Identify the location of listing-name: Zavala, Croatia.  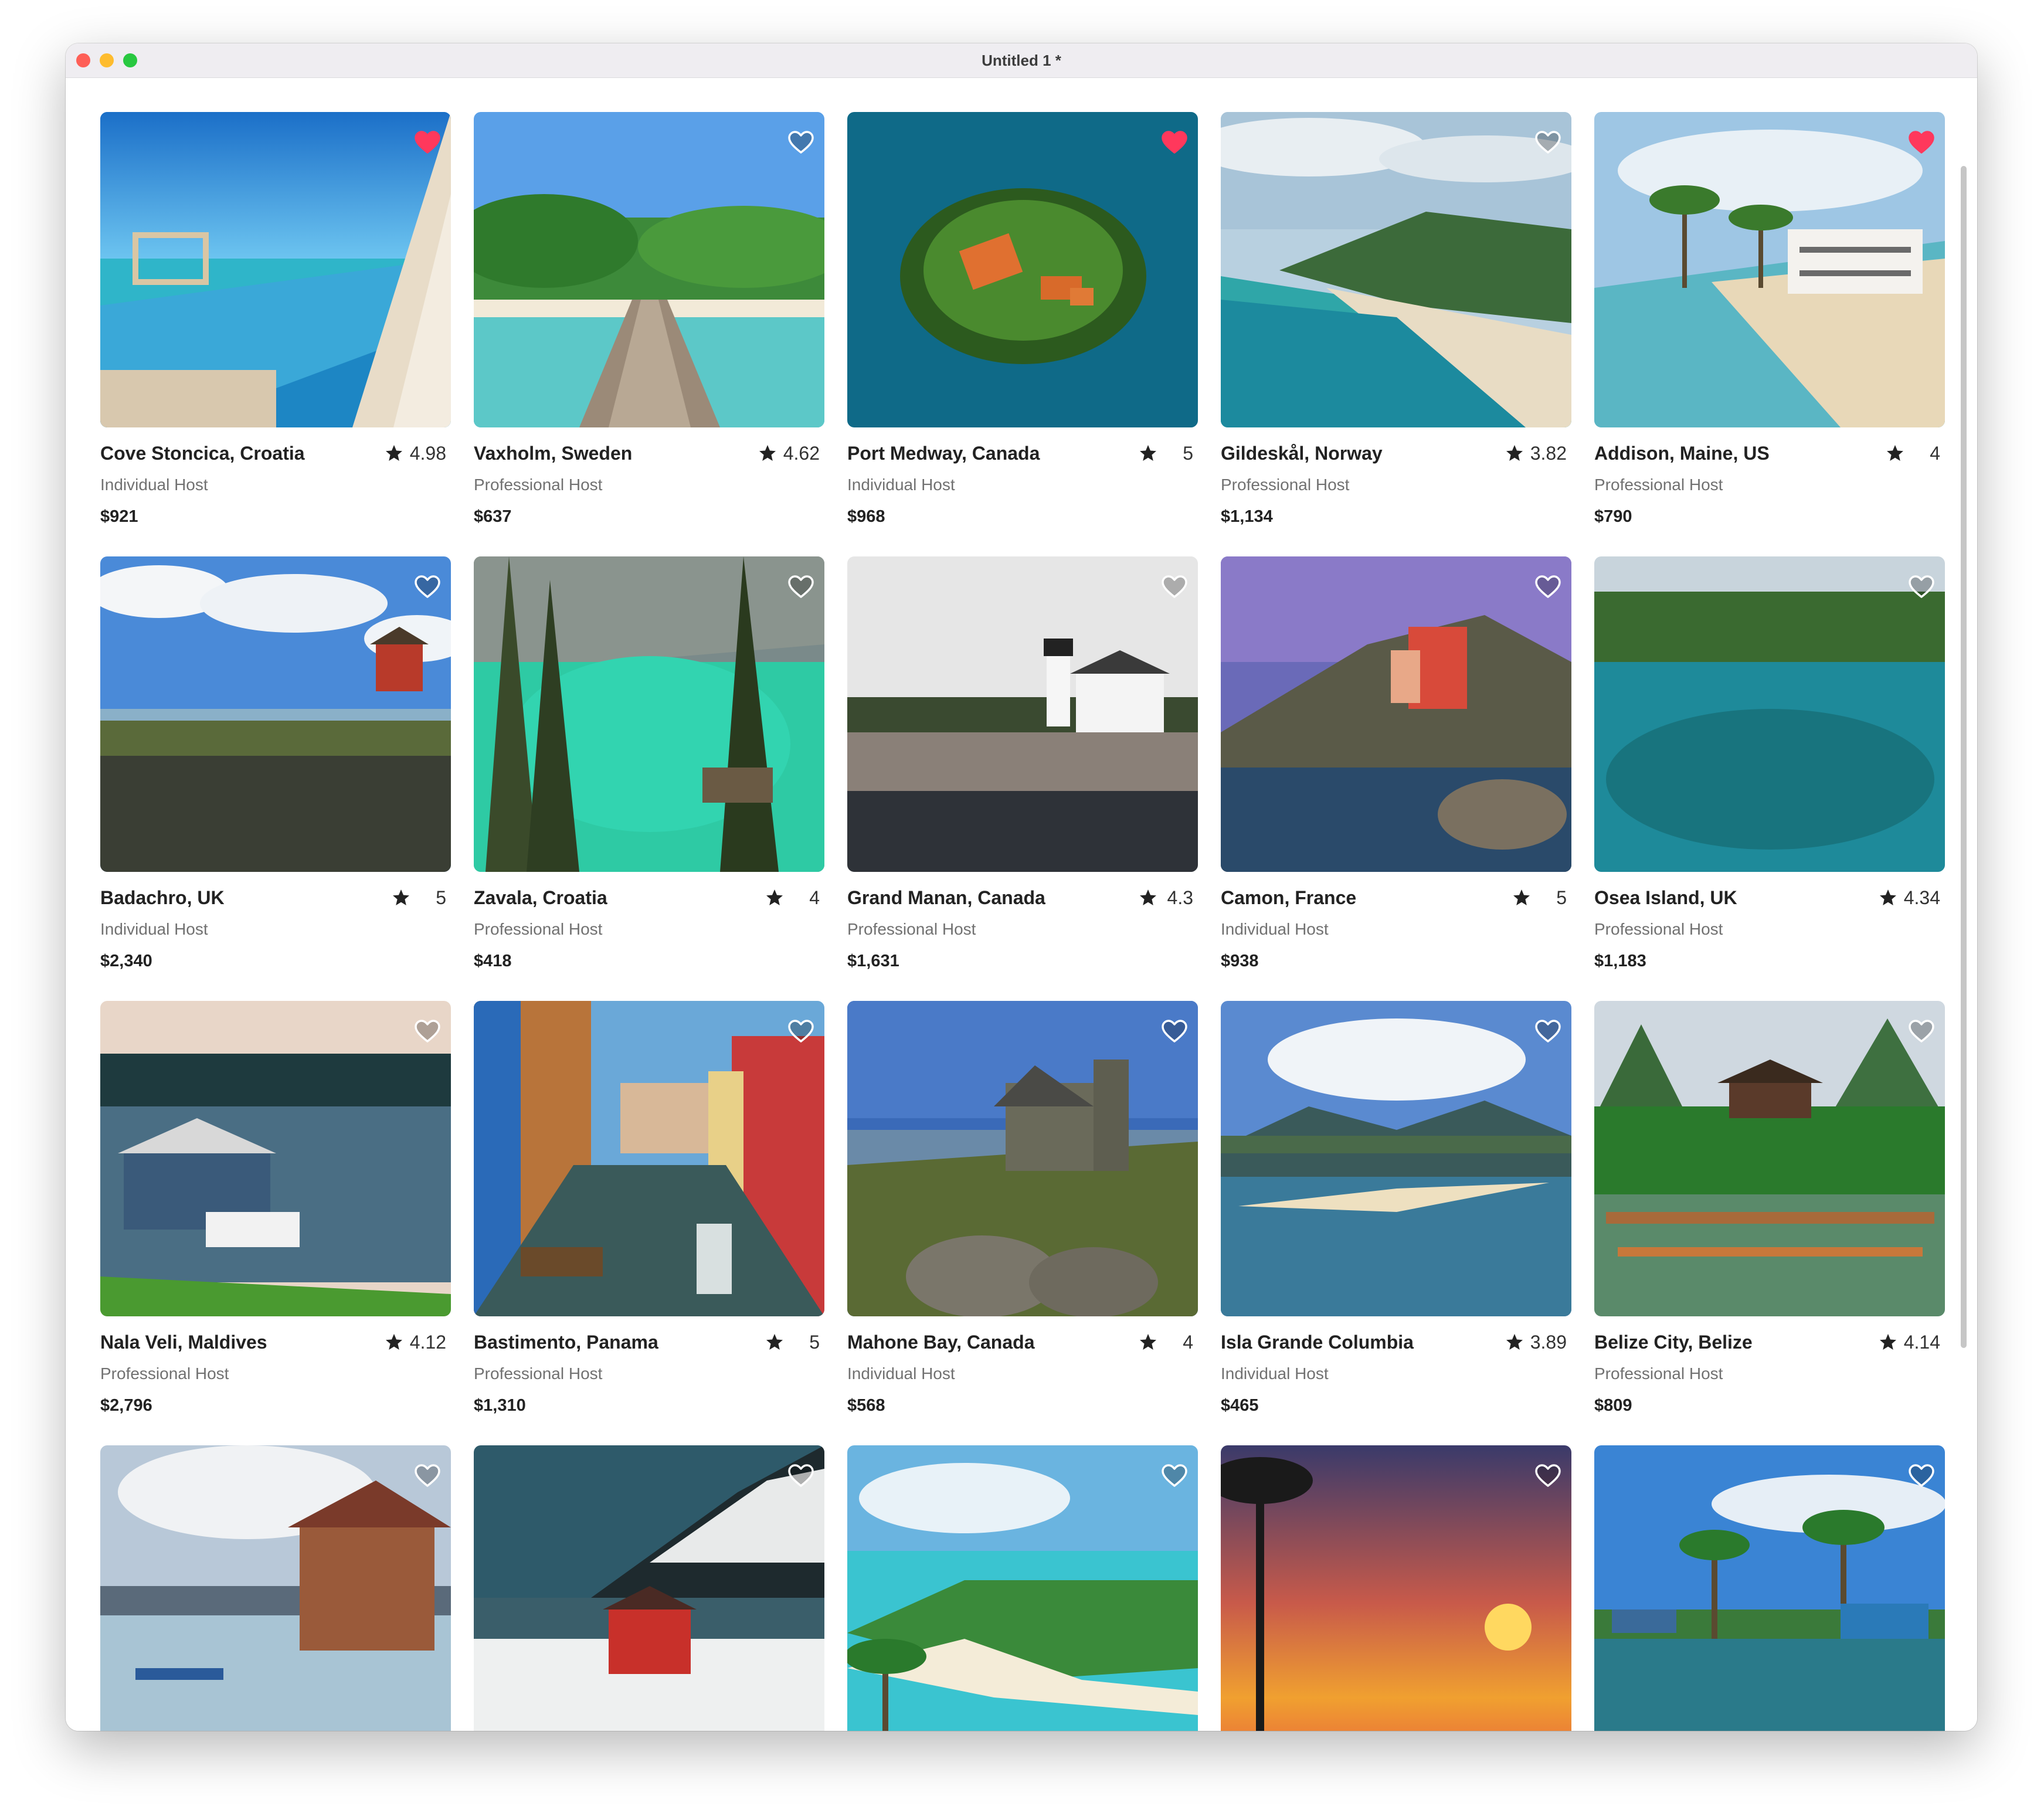
(620, 898).